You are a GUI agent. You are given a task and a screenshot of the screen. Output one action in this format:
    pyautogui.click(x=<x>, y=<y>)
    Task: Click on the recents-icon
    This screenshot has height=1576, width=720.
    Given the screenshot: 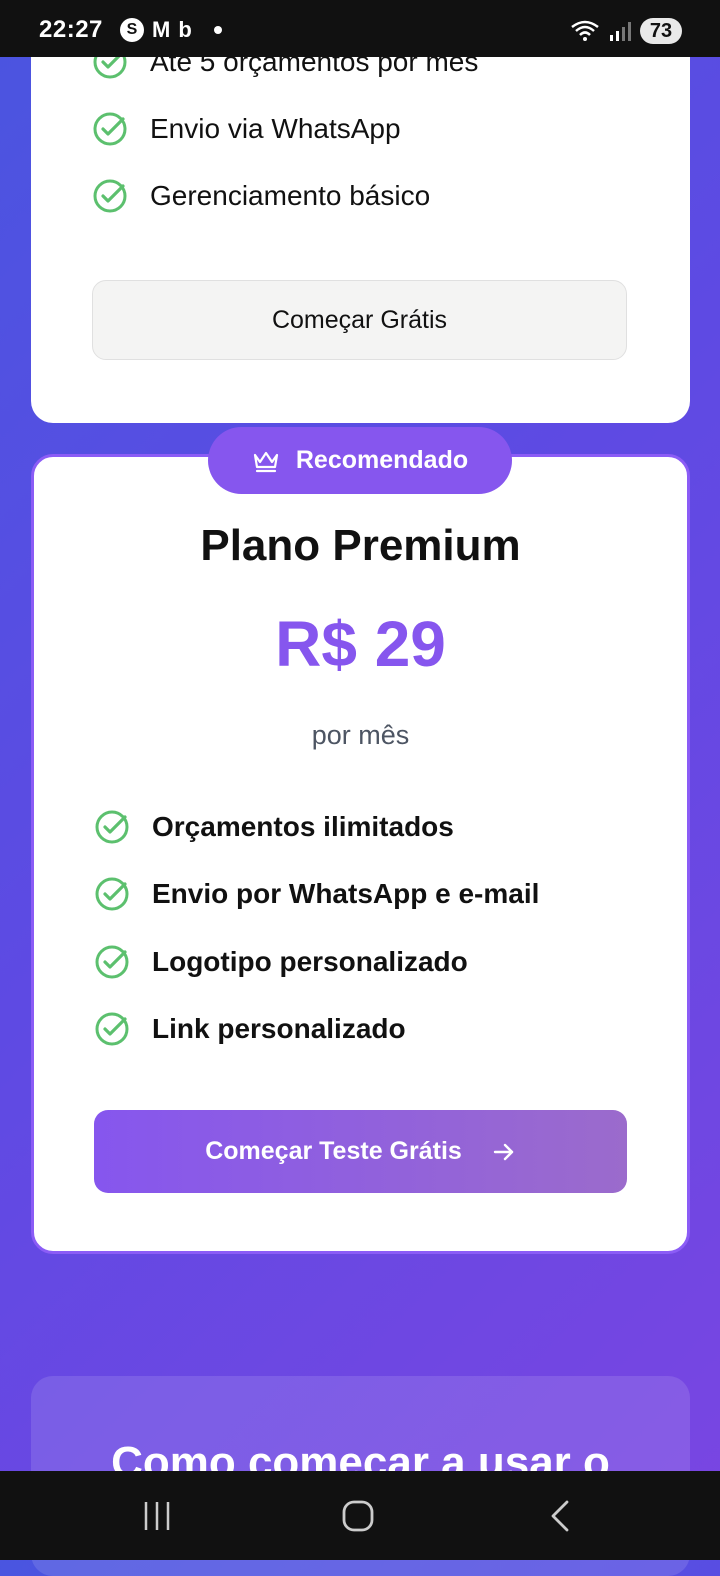 What is the action you would take?
    pyautogui.click(x=157, y=1516)
    